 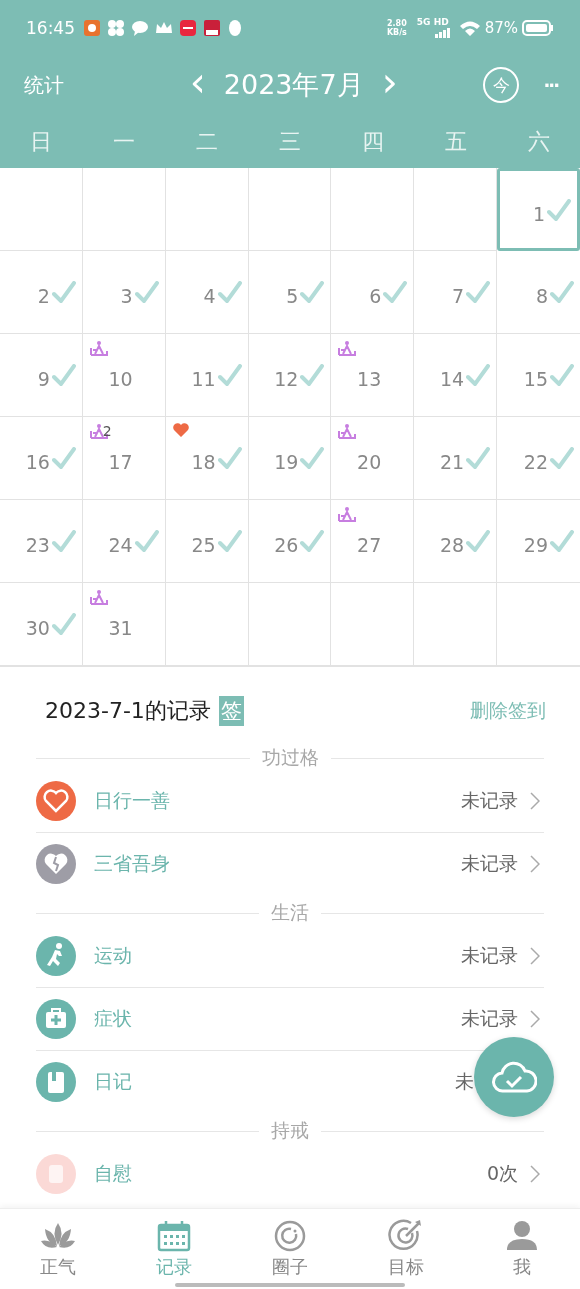 I want to click on calendar-day: 26, so click(x=290, y=541).